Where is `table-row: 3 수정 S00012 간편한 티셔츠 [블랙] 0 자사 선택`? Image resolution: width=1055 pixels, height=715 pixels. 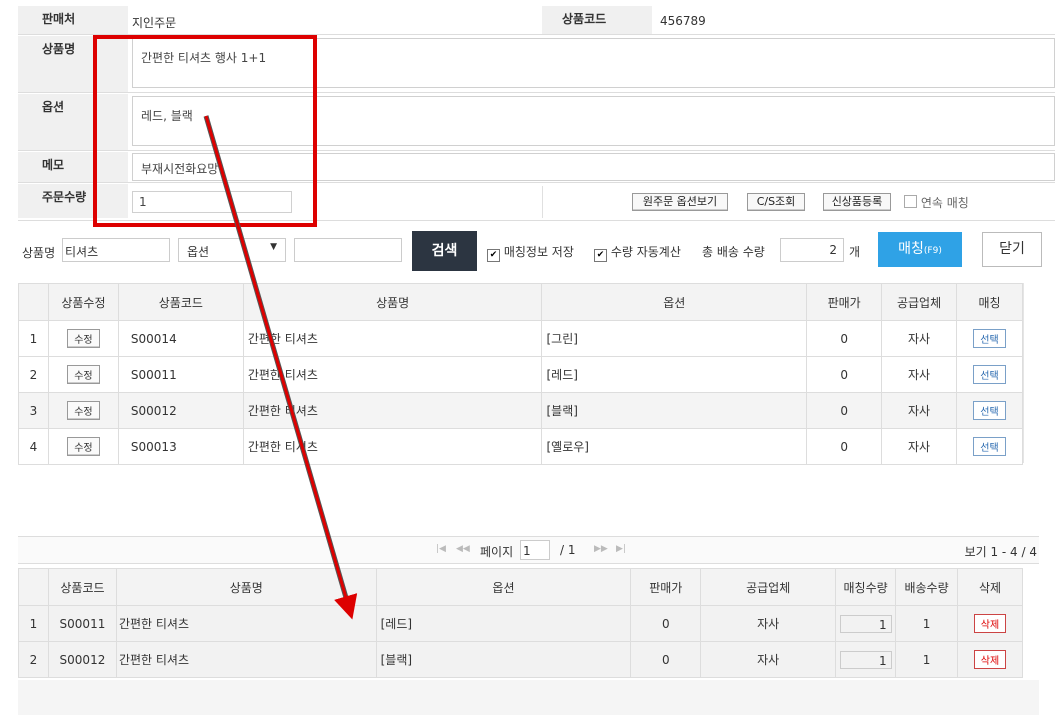 table-row: 3 수정 S00012 간편한 티셔츠 [블랙] 0 자사 선택 is located at coordinates (520, 410).